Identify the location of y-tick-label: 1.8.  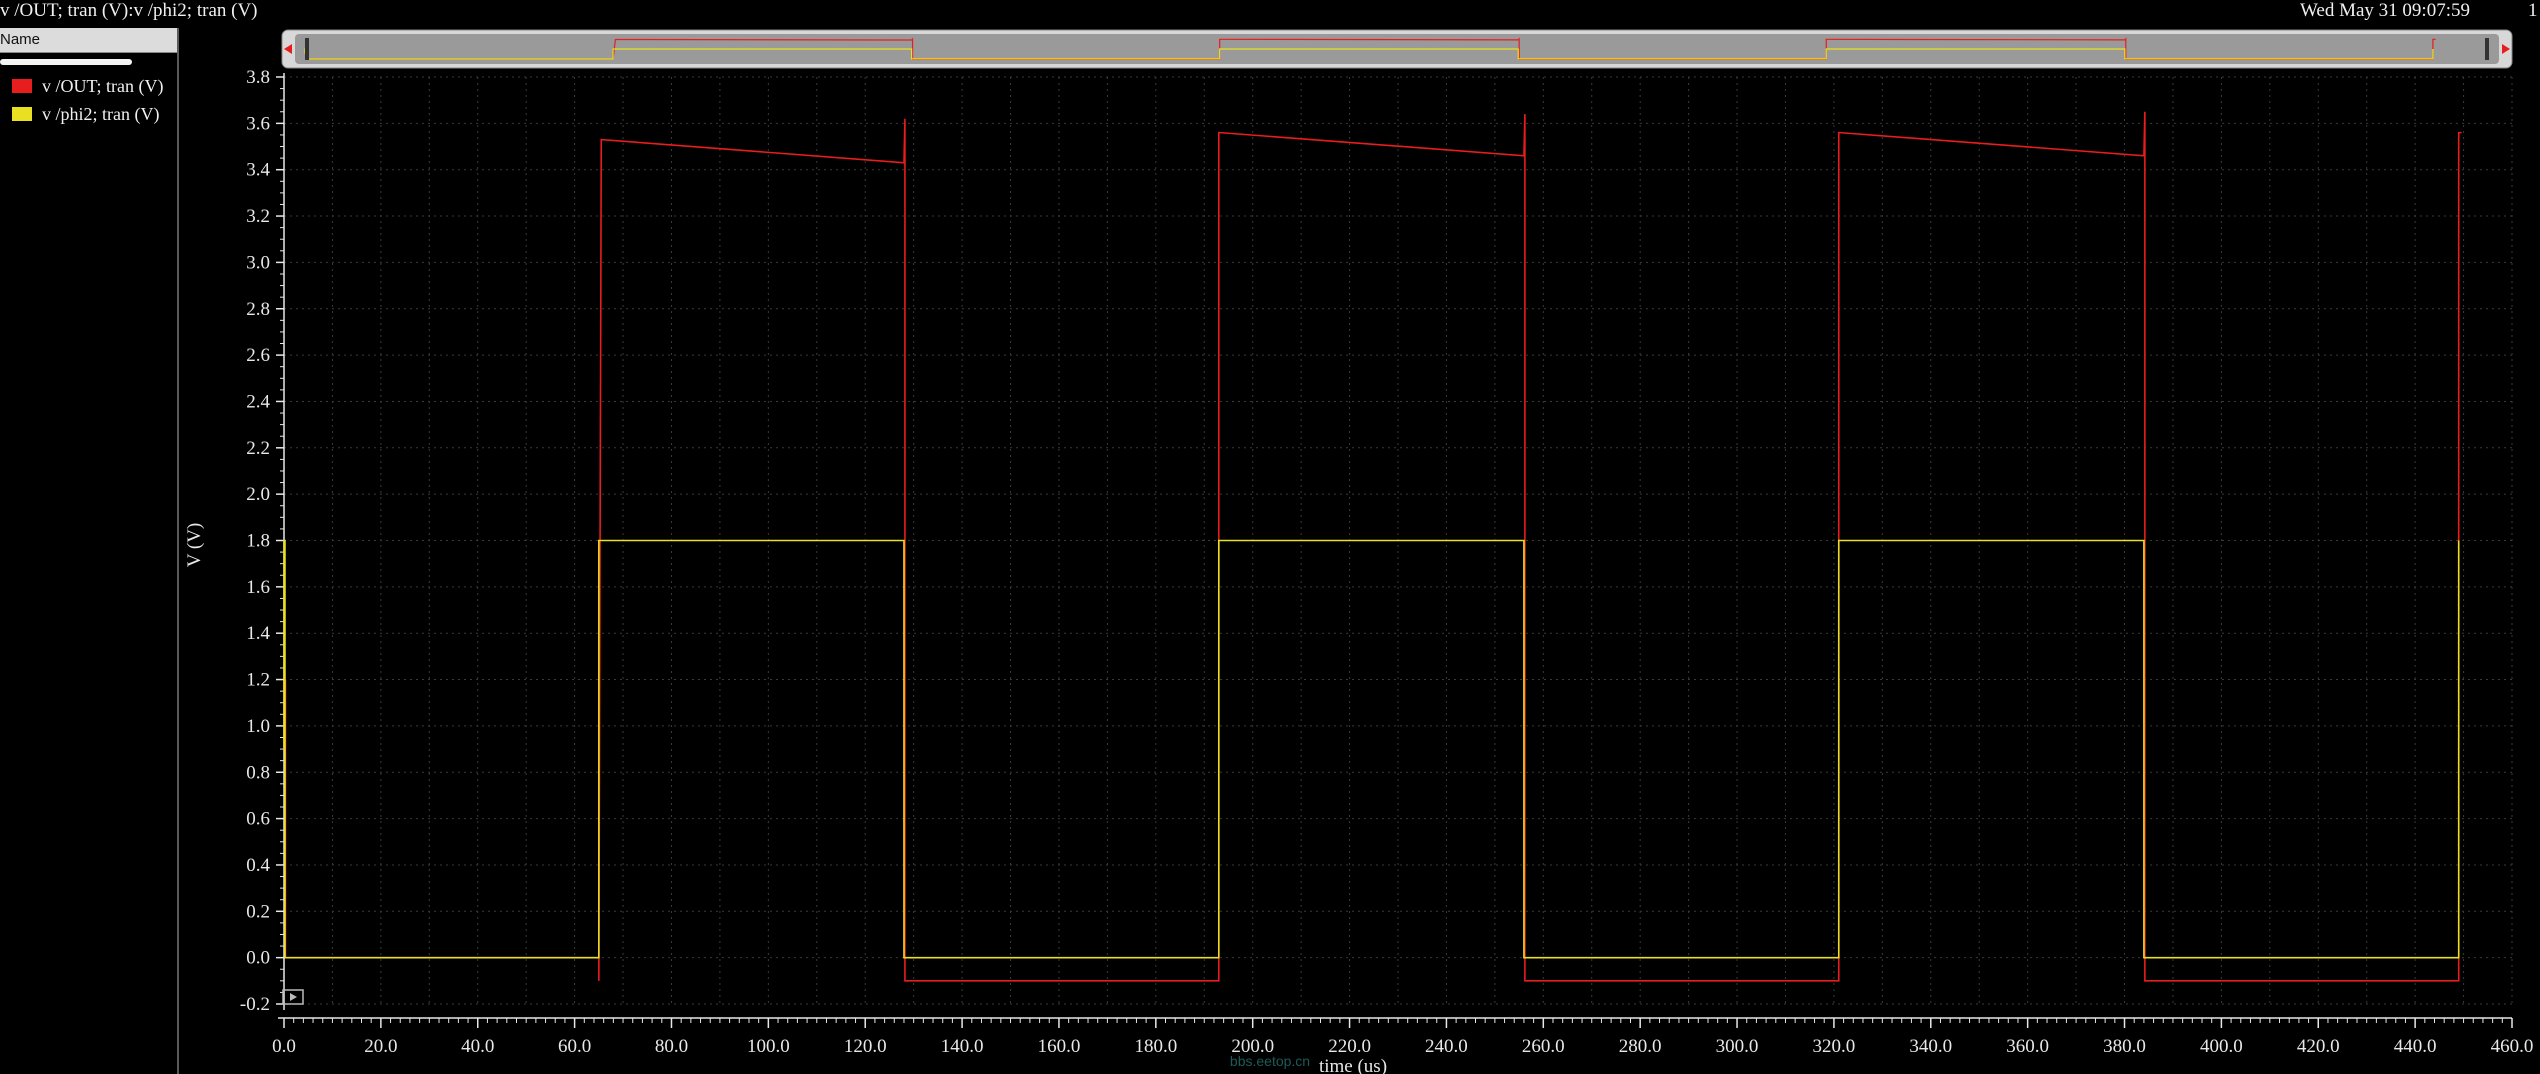
(258, 541).